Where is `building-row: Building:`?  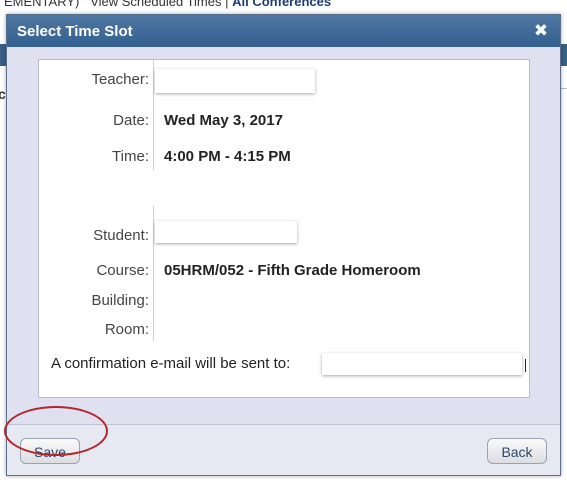
building-row: Building: is located at coordinates (284, 301).